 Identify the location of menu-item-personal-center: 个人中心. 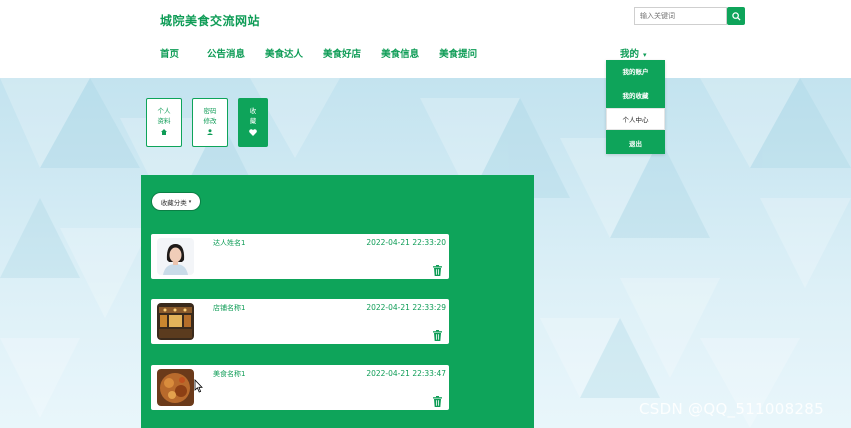
(635, 119).